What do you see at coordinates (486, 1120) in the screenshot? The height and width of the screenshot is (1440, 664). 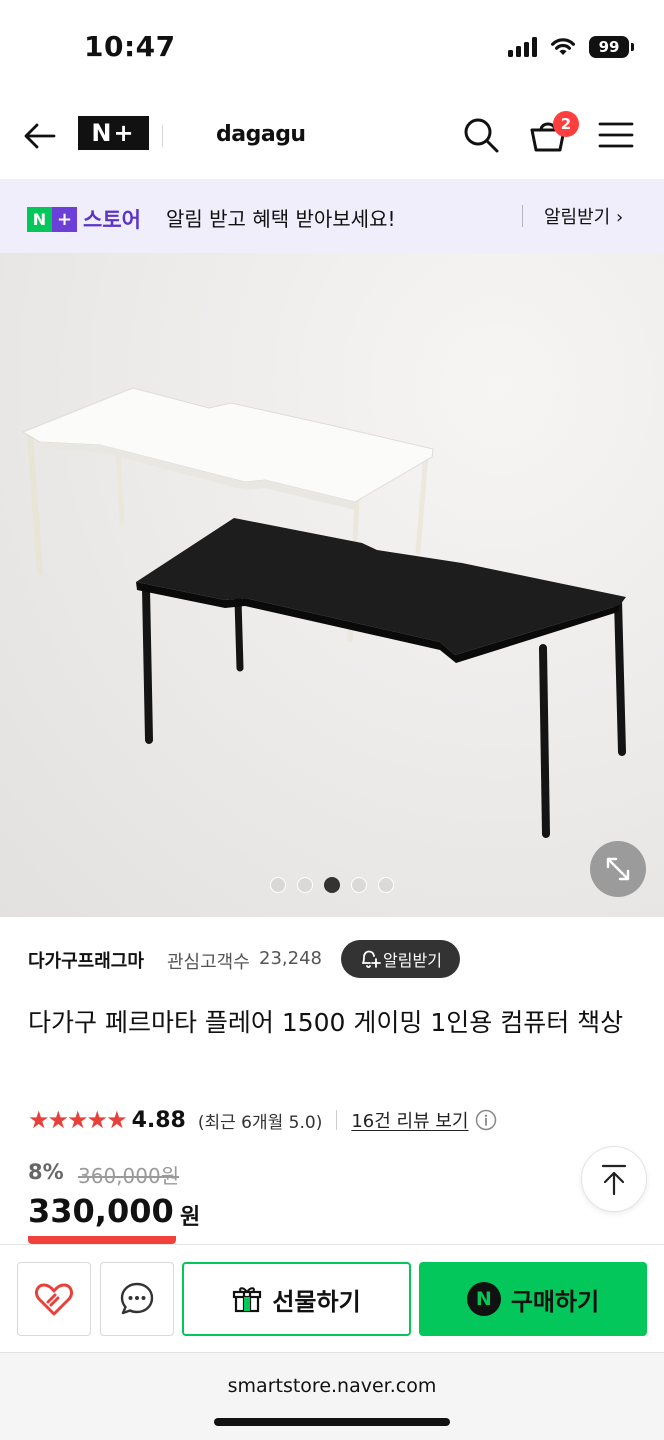 I see `info-icon` at bounding box center [486, 1120].